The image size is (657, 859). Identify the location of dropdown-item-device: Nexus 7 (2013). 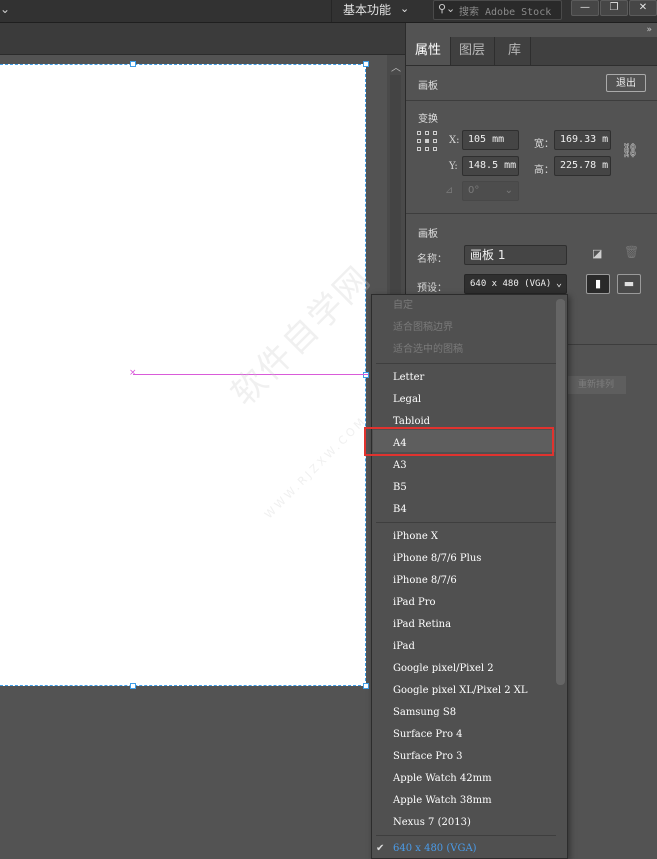
(432, 823).